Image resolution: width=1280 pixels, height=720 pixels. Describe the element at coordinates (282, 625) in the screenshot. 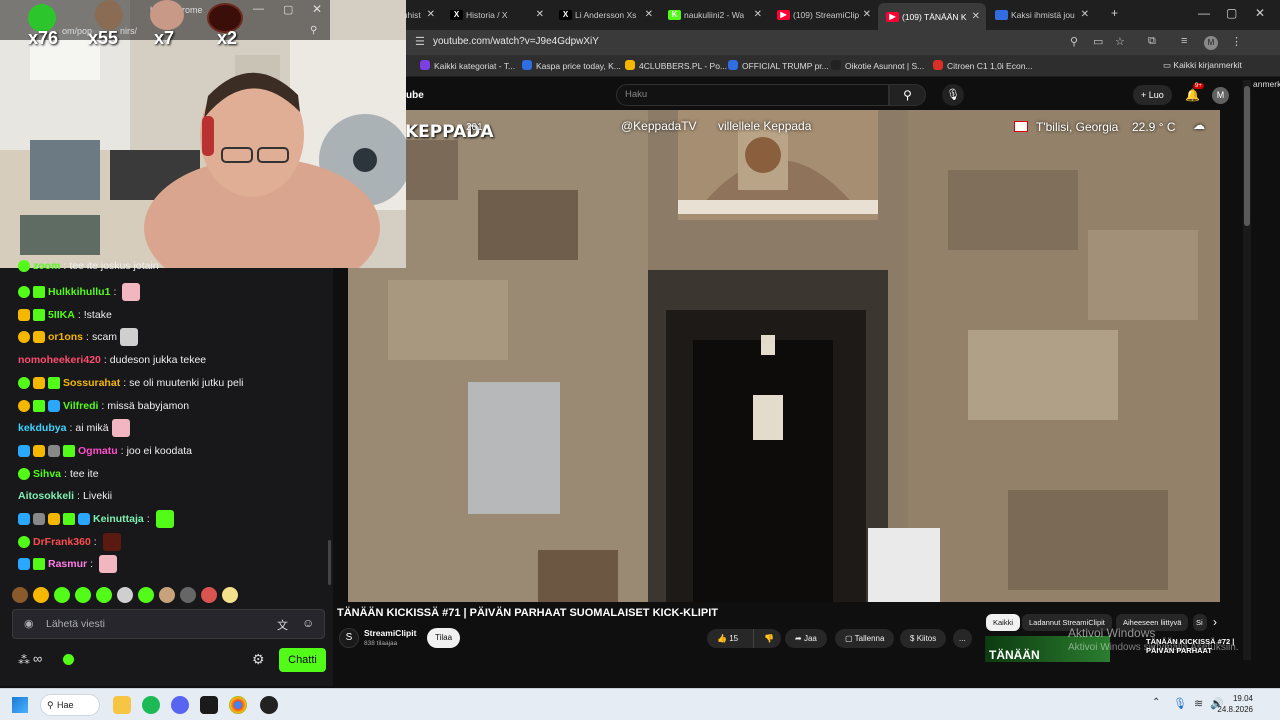

I see `translate-icon: 文` at that location.